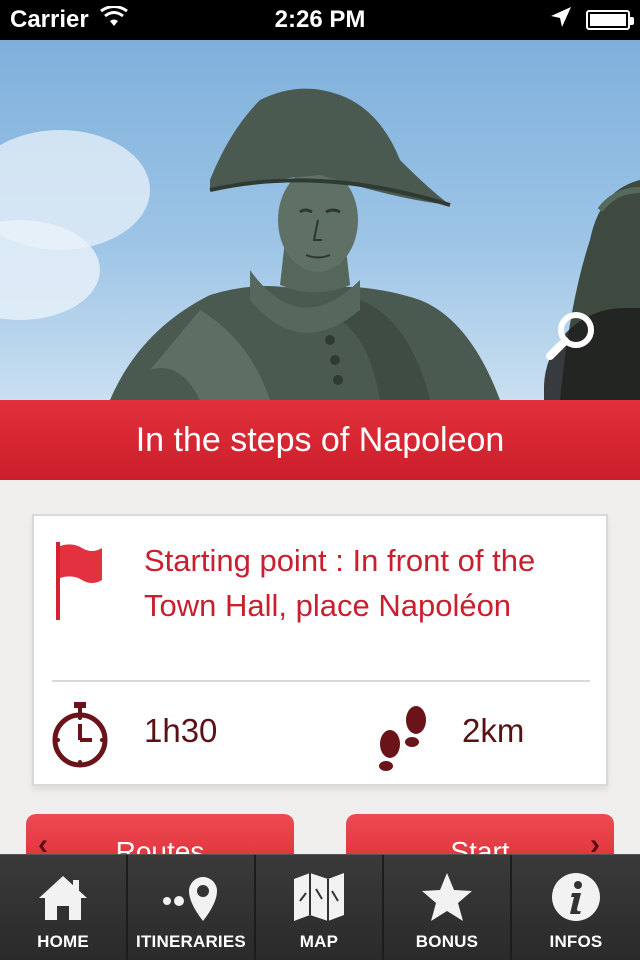 This screenshot has height=960, width=640. I want to click on tab-home: HOME, so click(64, 907).